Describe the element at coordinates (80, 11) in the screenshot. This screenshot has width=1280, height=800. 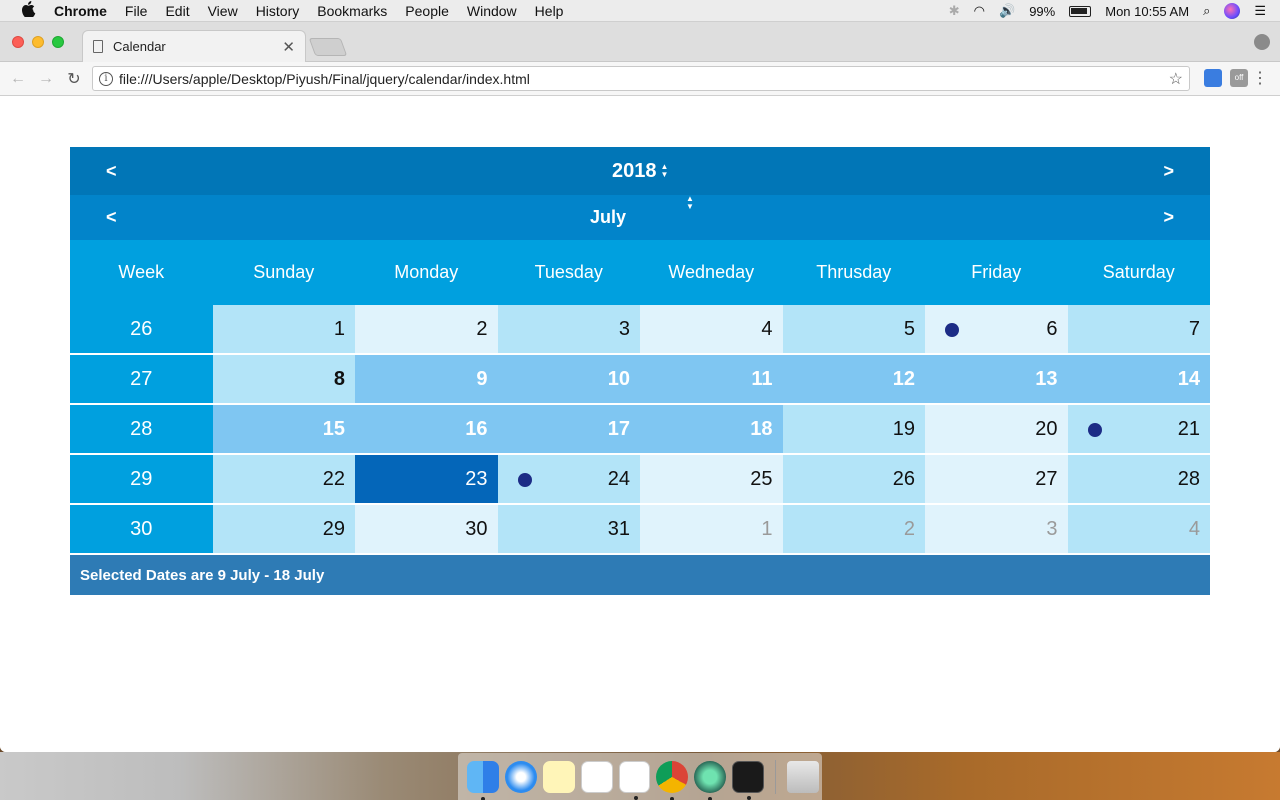
I see `menu-chrome: Chrome` at that location.